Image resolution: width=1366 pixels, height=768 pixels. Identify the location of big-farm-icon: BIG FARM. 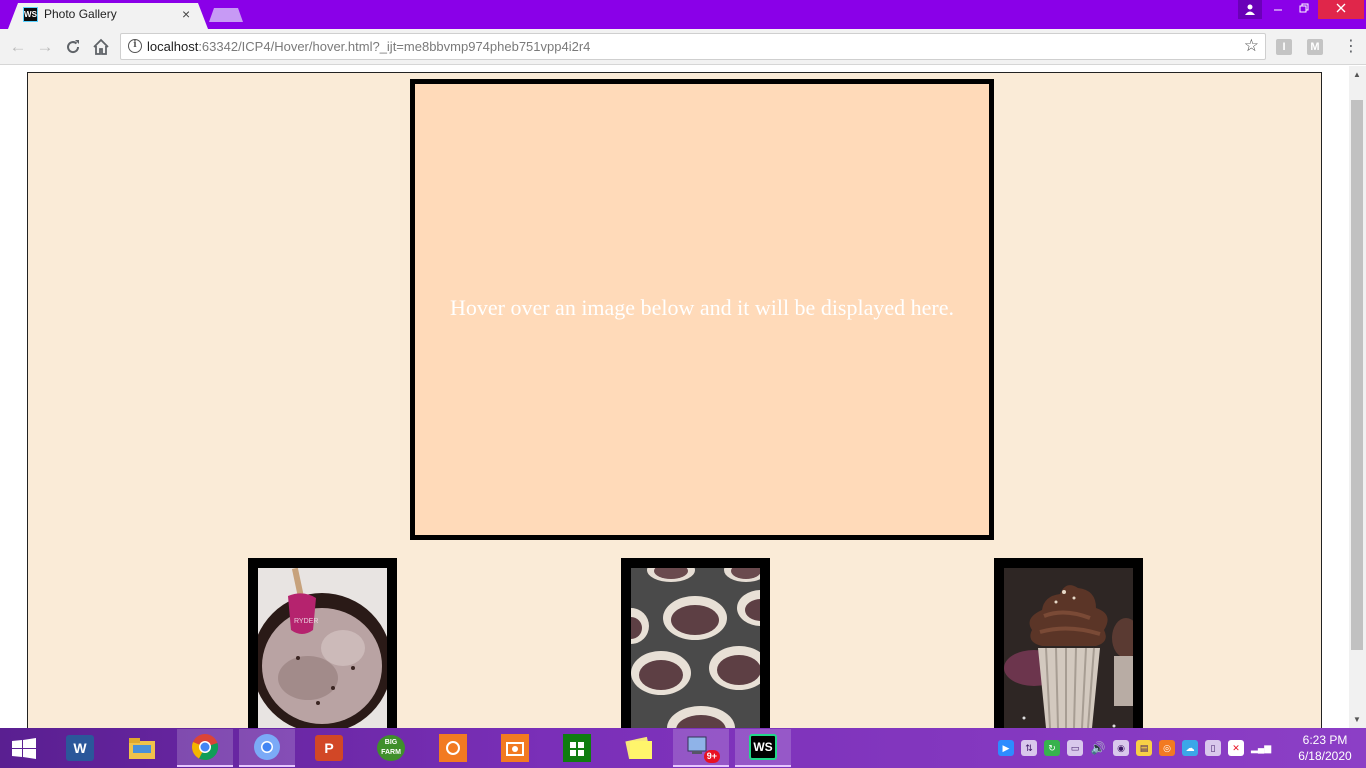
(391, 748).